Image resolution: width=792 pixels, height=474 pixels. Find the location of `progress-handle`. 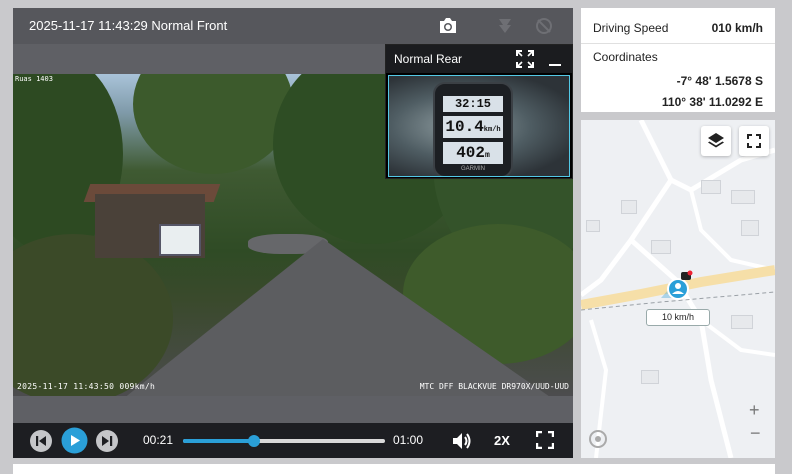

progress-handle is located at coordinates (253, 441).